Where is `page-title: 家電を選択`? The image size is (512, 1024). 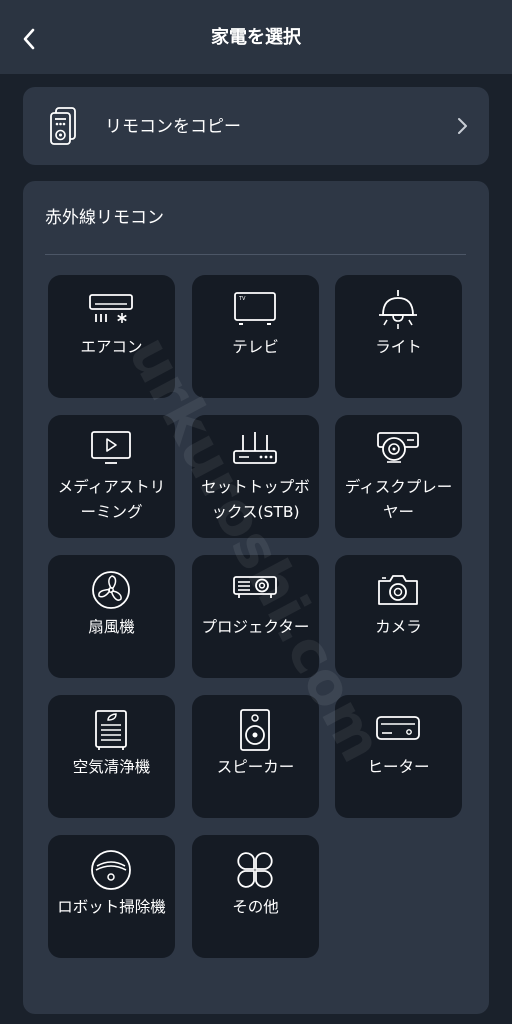
page-title: 家電を選択 is located at coordinates (256, 37).